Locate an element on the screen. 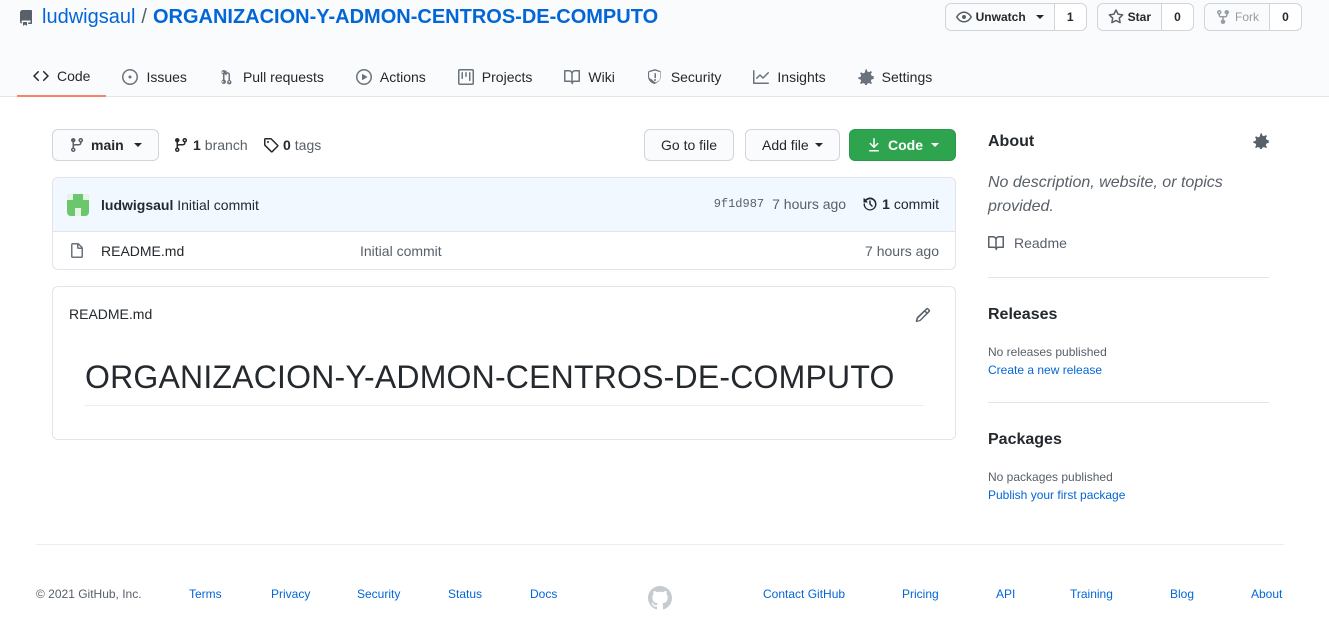  star-label: Star is located at coordinates (1139, 17).